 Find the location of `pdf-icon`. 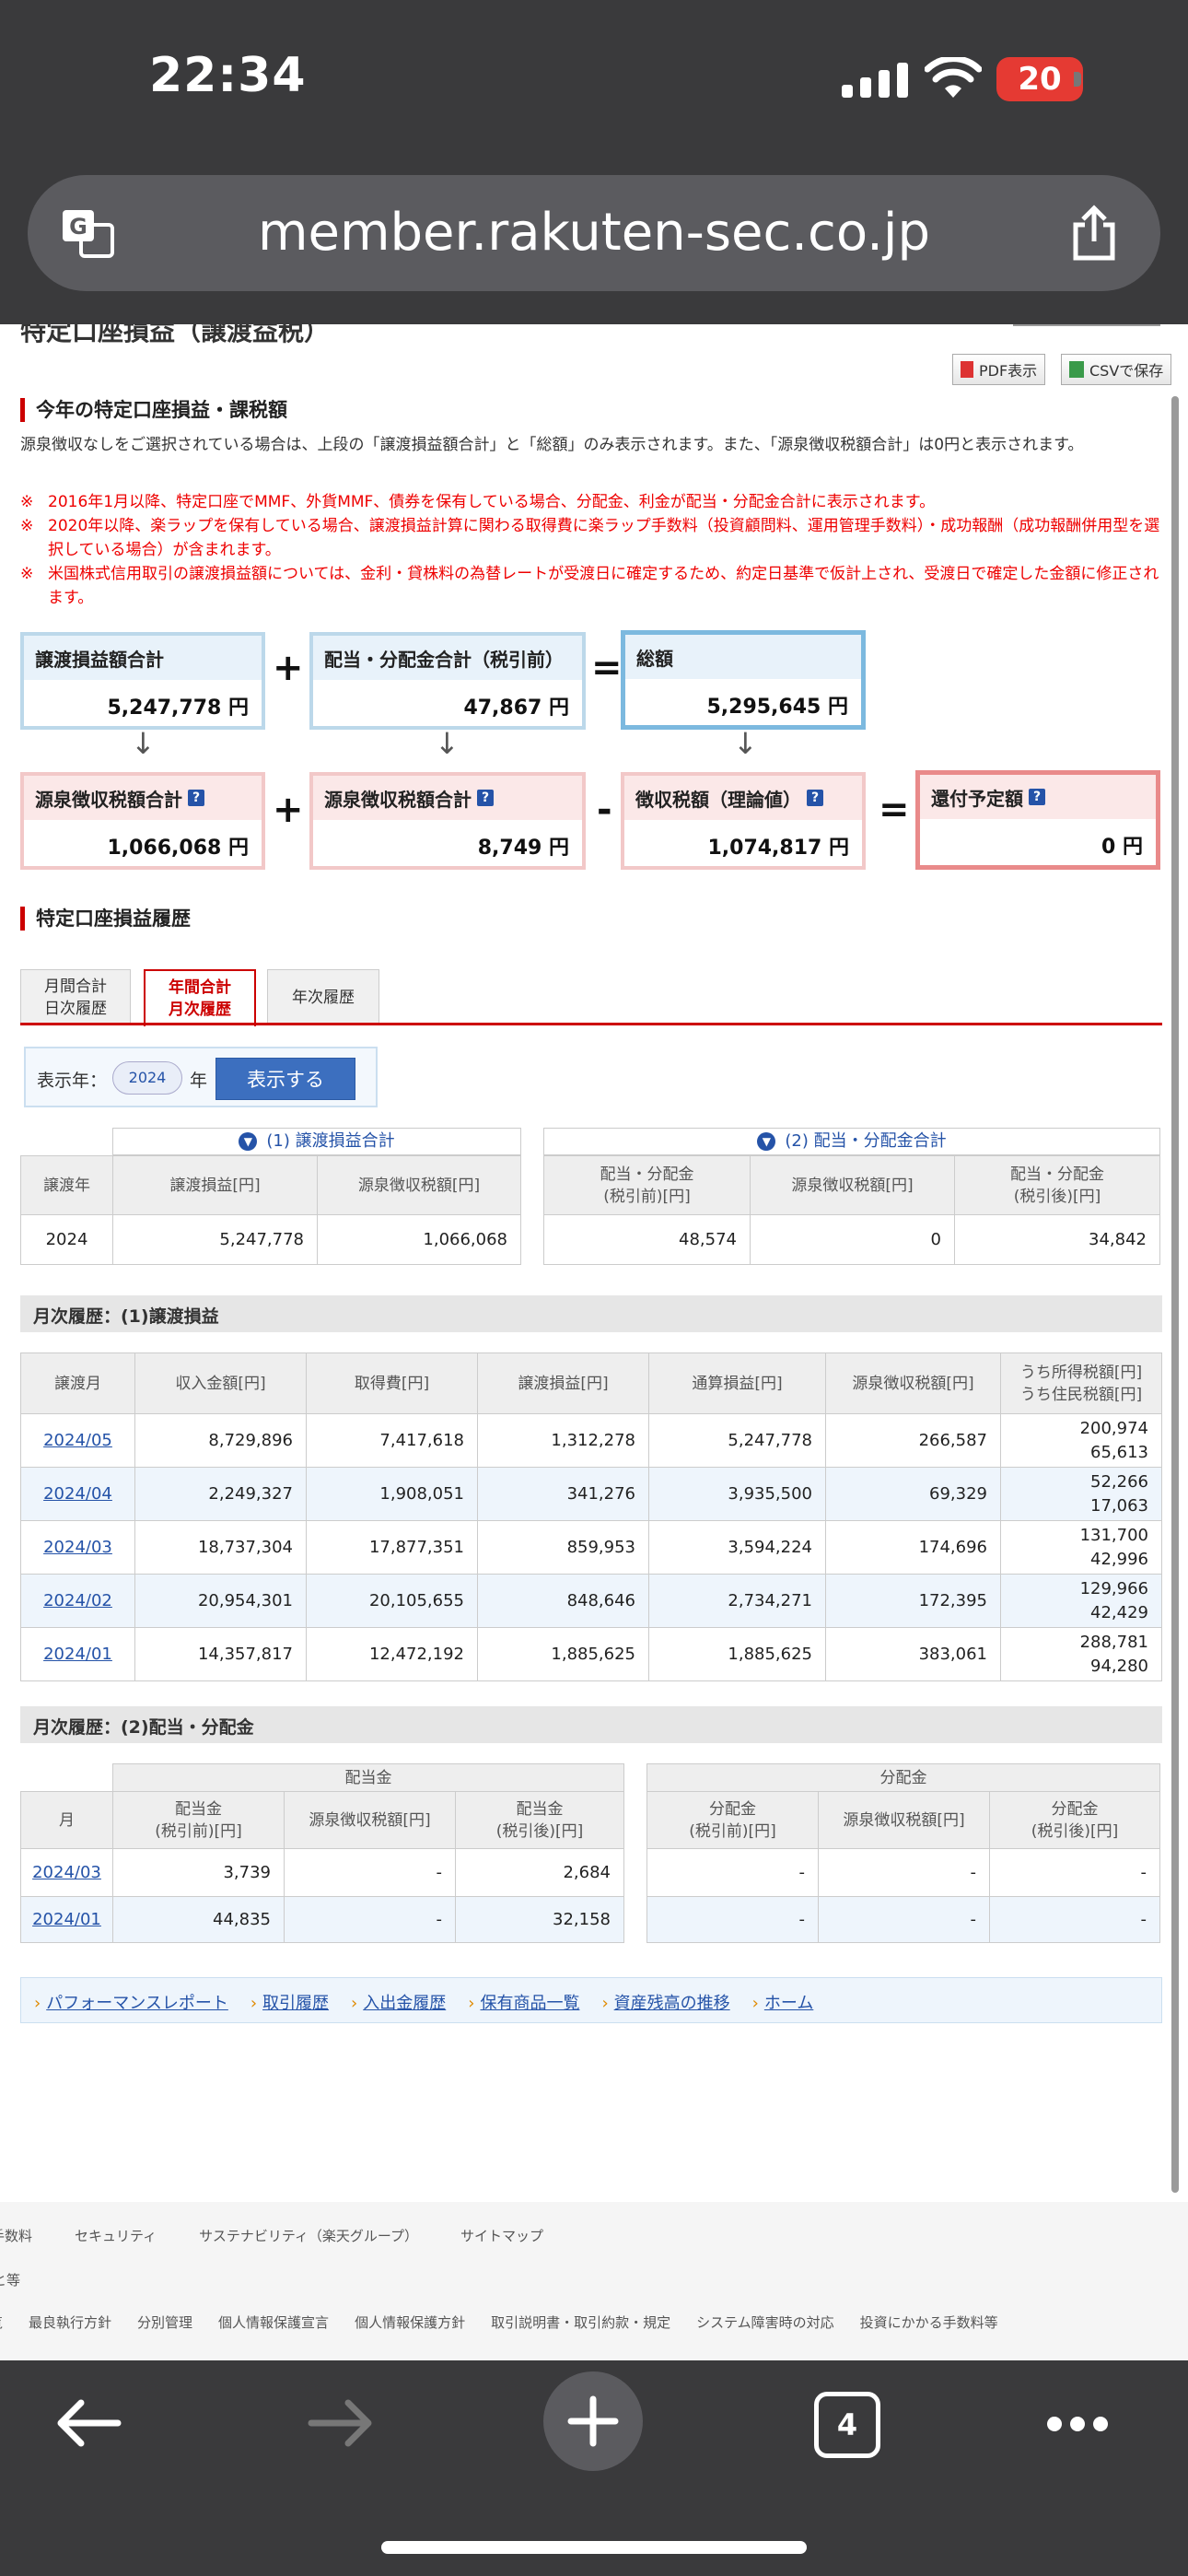

pdf-icon is located at coordinates (967, 369).